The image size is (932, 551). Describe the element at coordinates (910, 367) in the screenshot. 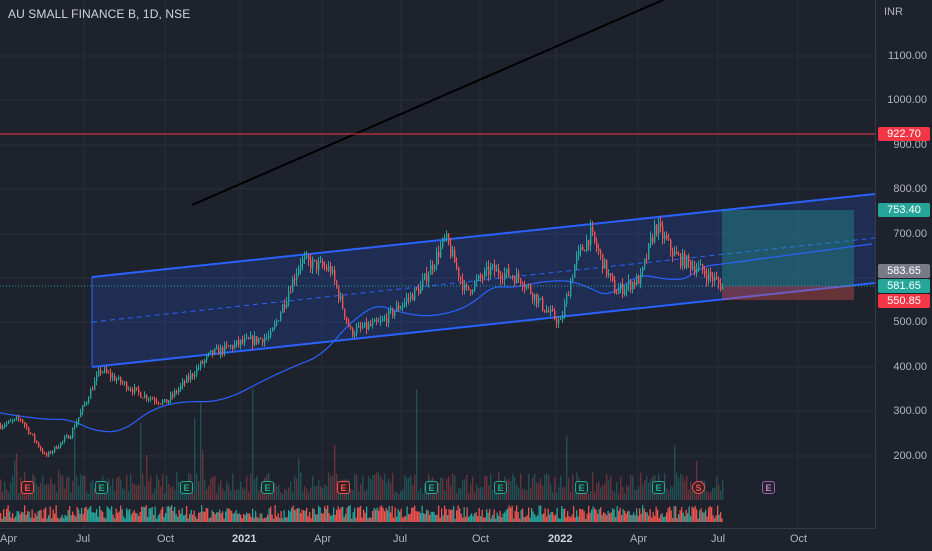

I see `price-tick: 400.00` at that location.